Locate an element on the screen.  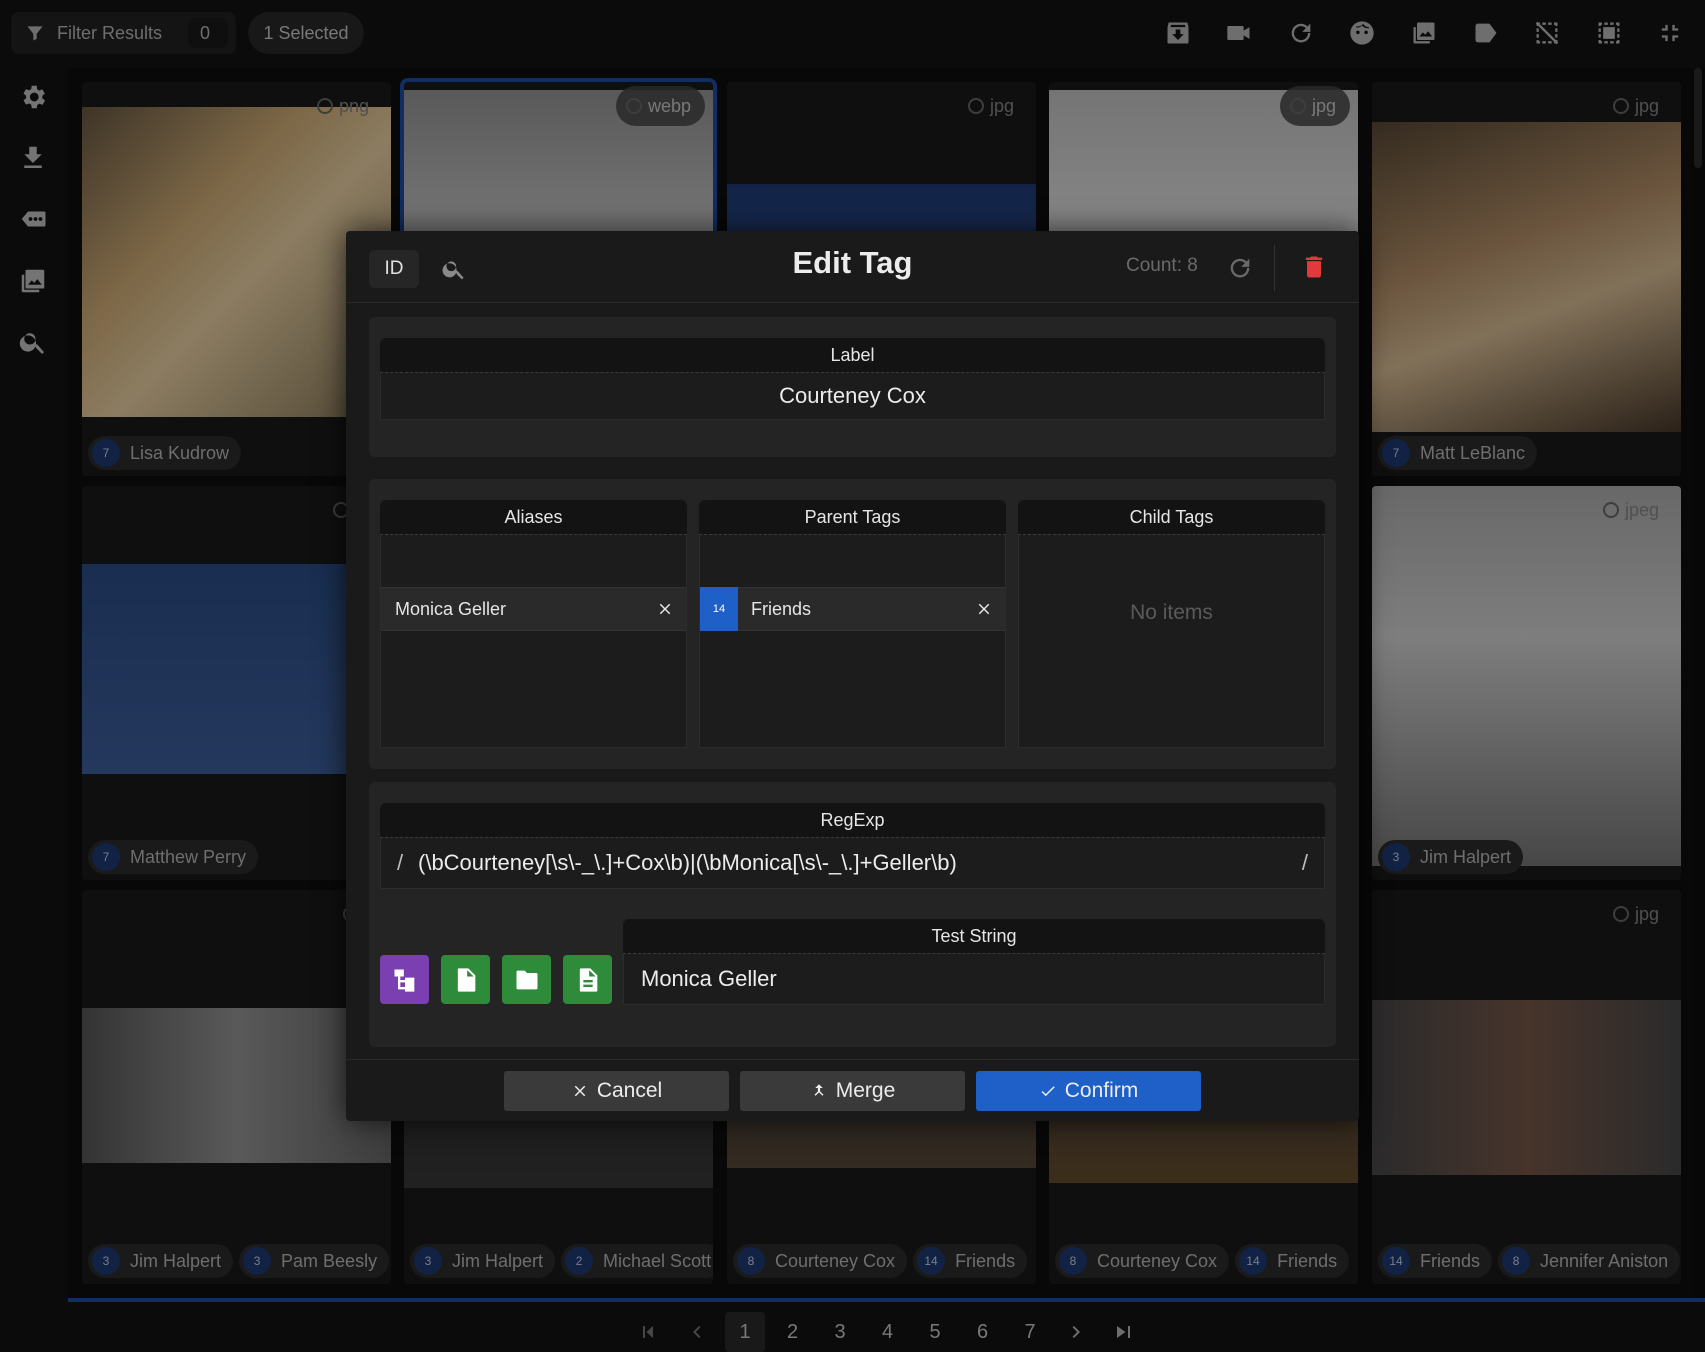
merge-button: Merge is located at coordinates (852, 1091).